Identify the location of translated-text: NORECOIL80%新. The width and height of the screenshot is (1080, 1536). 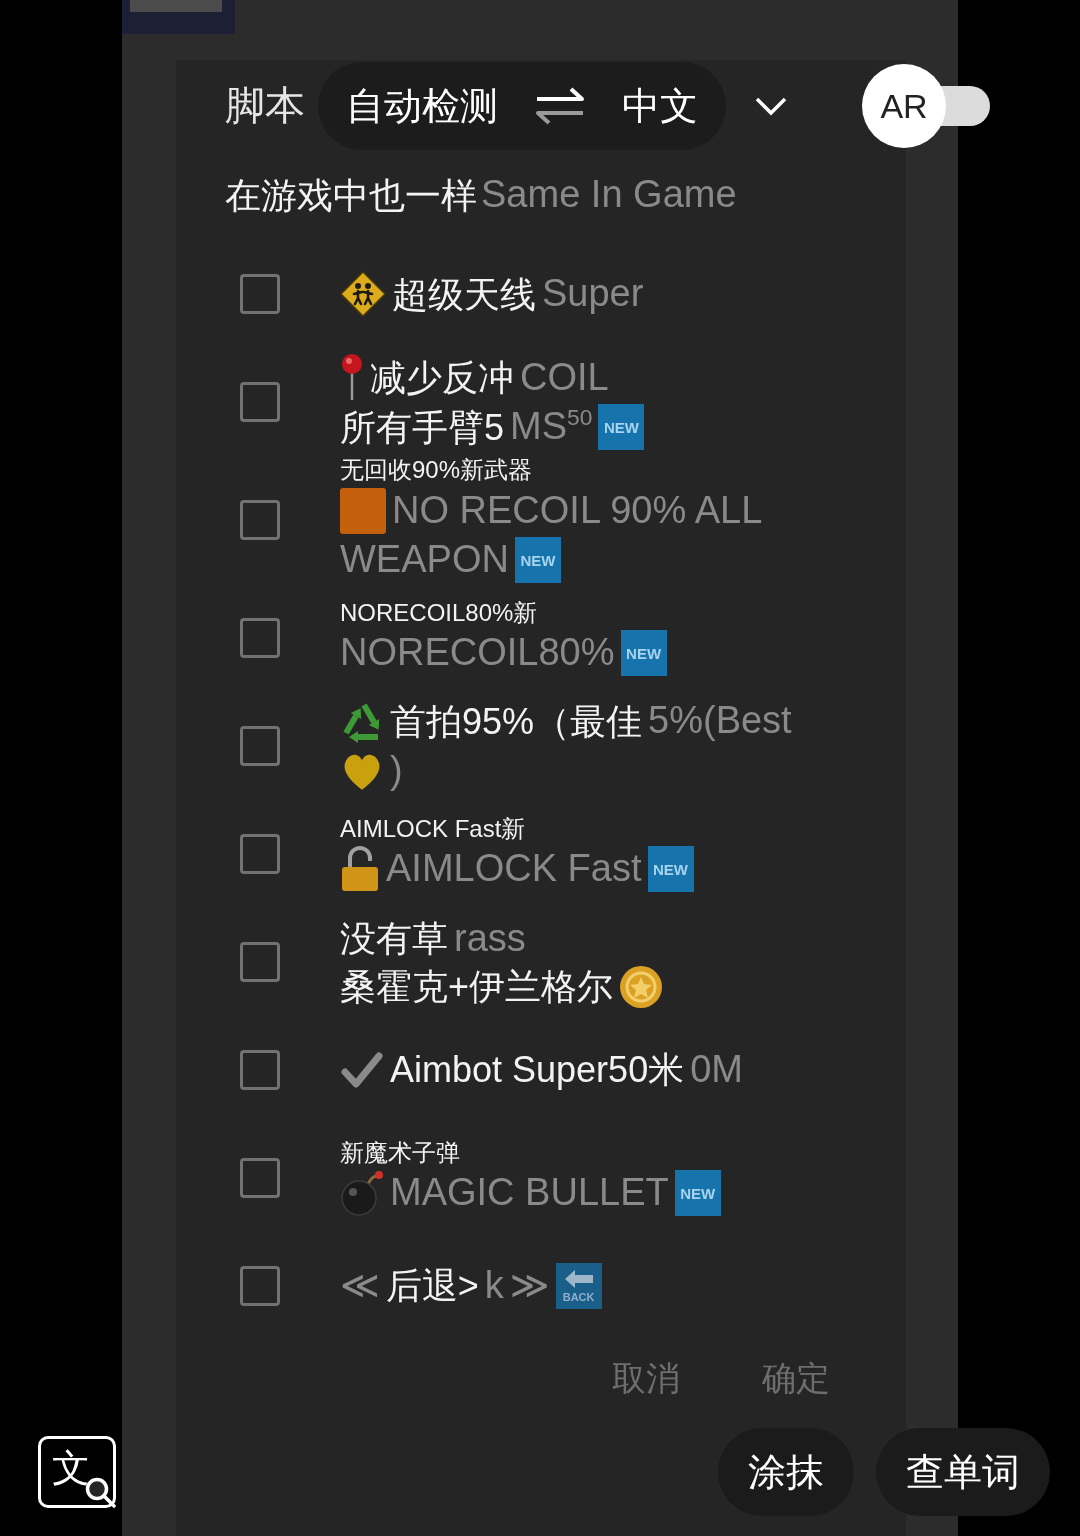
(439, 613).